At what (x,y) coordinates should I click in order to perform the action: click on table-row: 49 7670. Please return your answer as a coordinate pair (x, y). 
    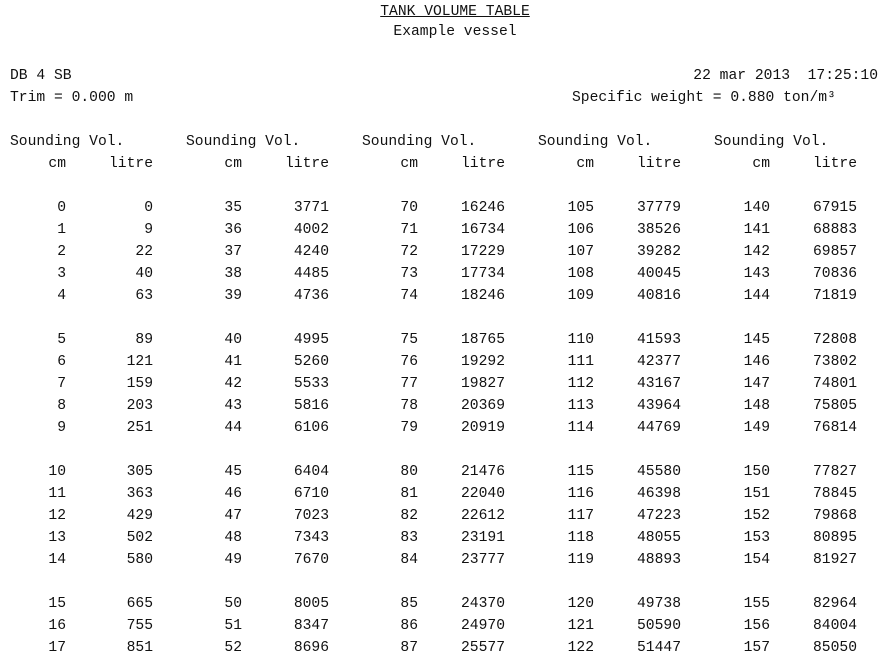
    Looking at the image, I should click on (274, 560).